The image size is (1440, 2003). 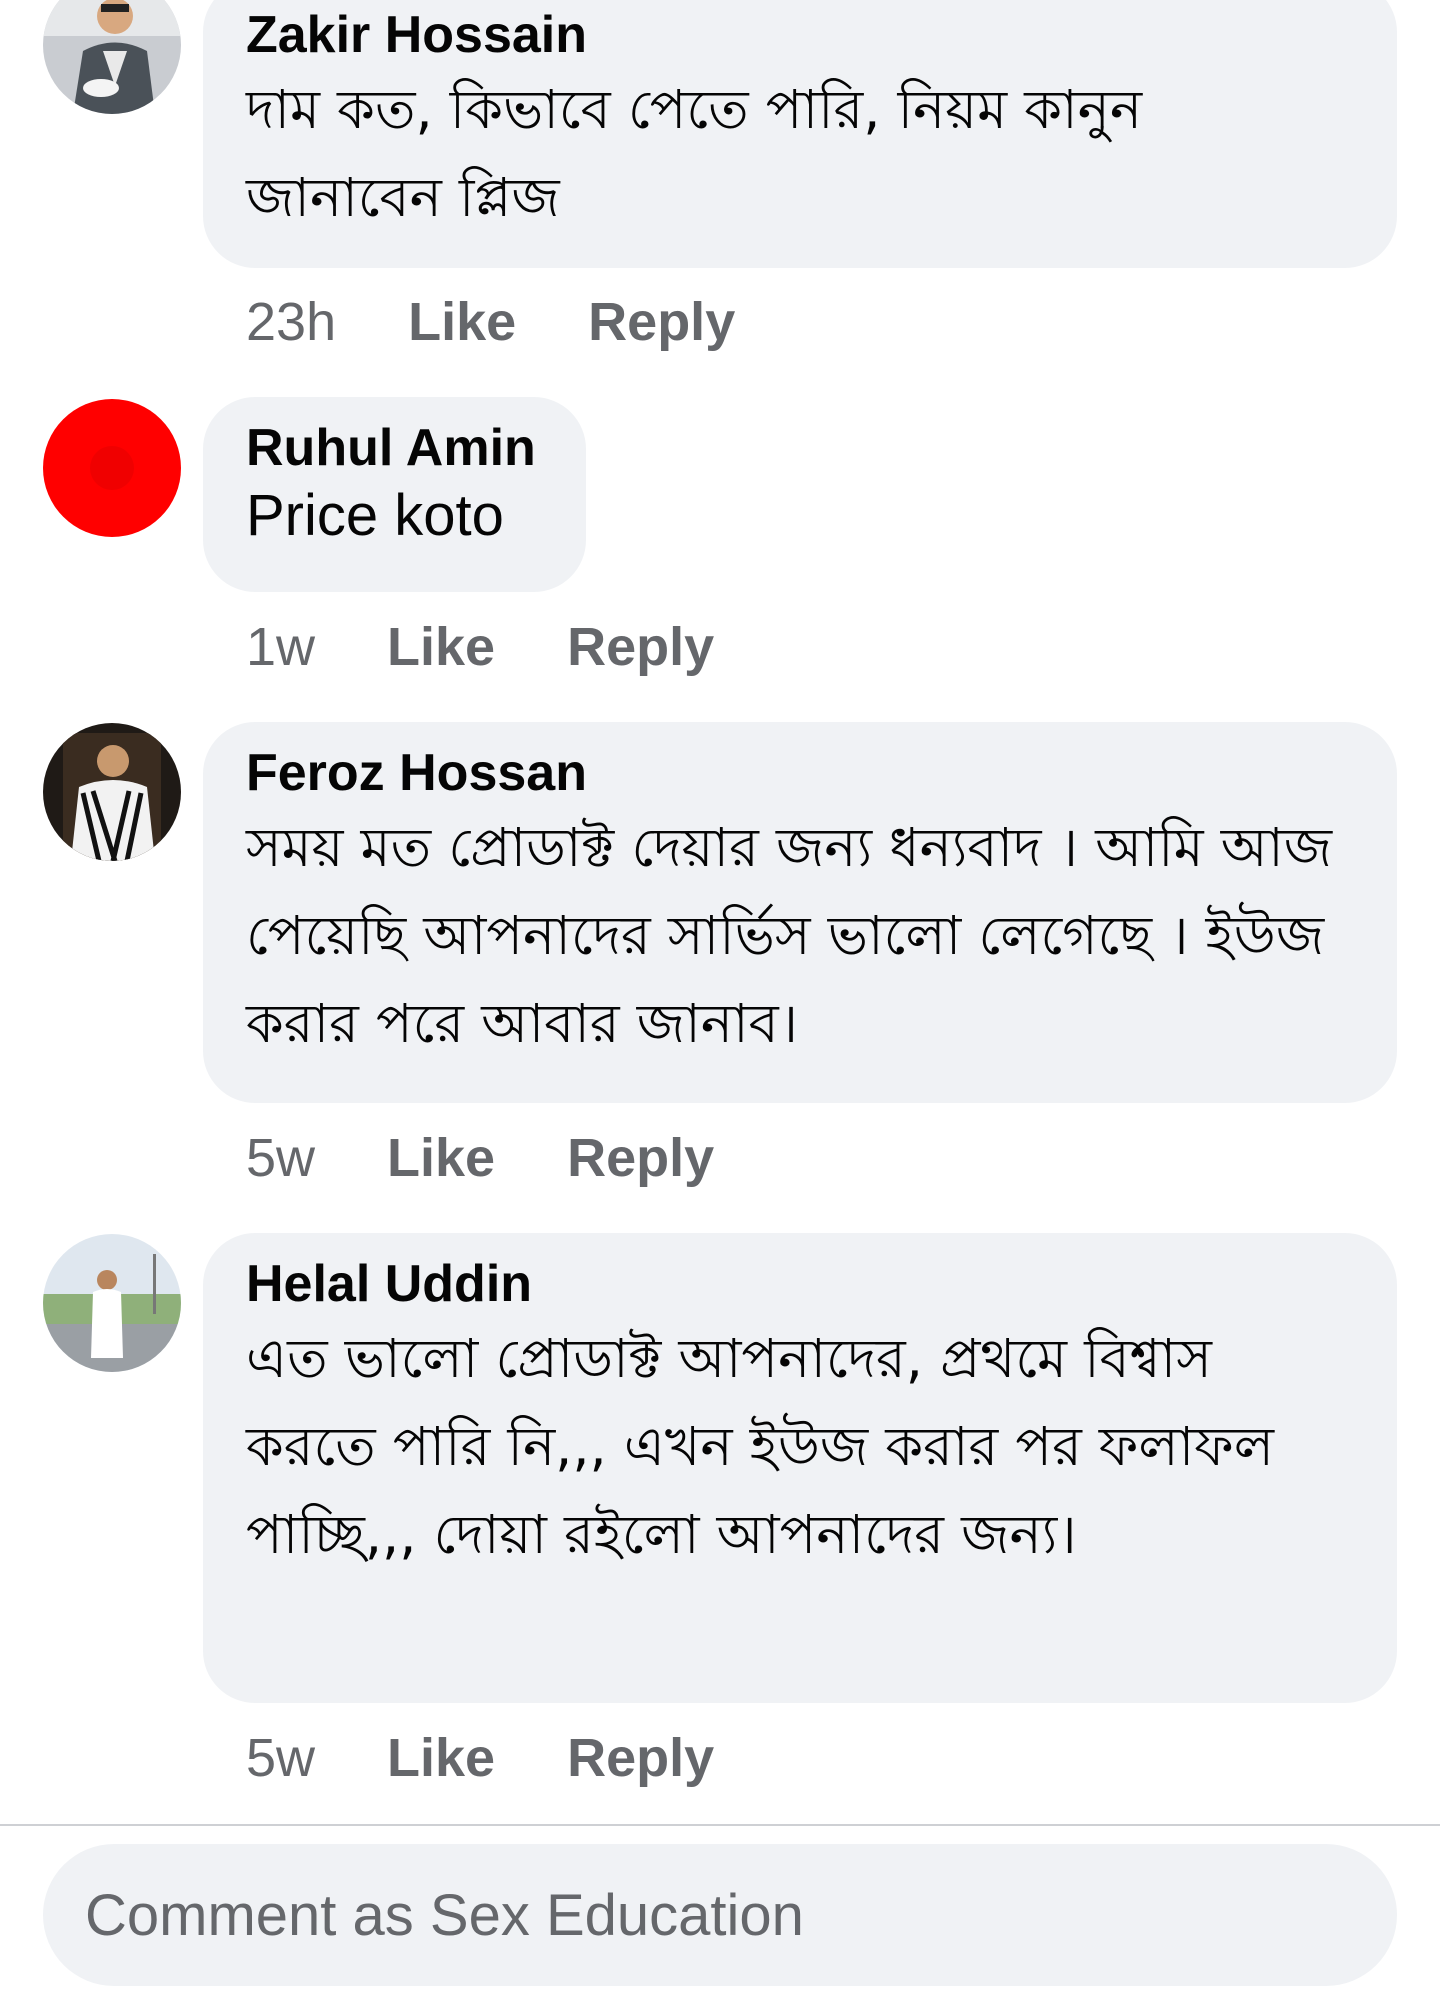 I want to click on comment-author: Feroz Hossan, so click(x=800, y=773).